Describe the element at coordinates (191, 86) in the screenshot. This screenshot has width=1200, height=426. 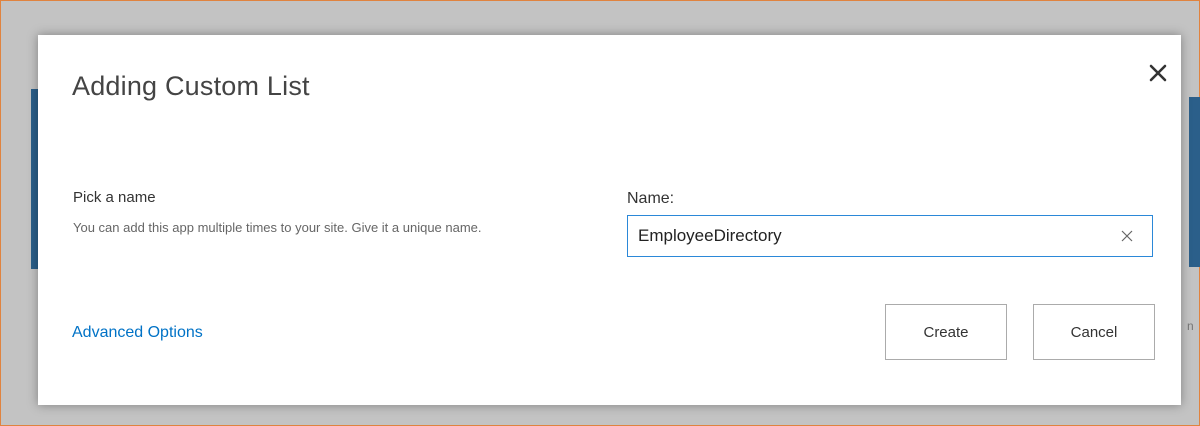
I see `dialog-title: Adding Custom List` at that location.